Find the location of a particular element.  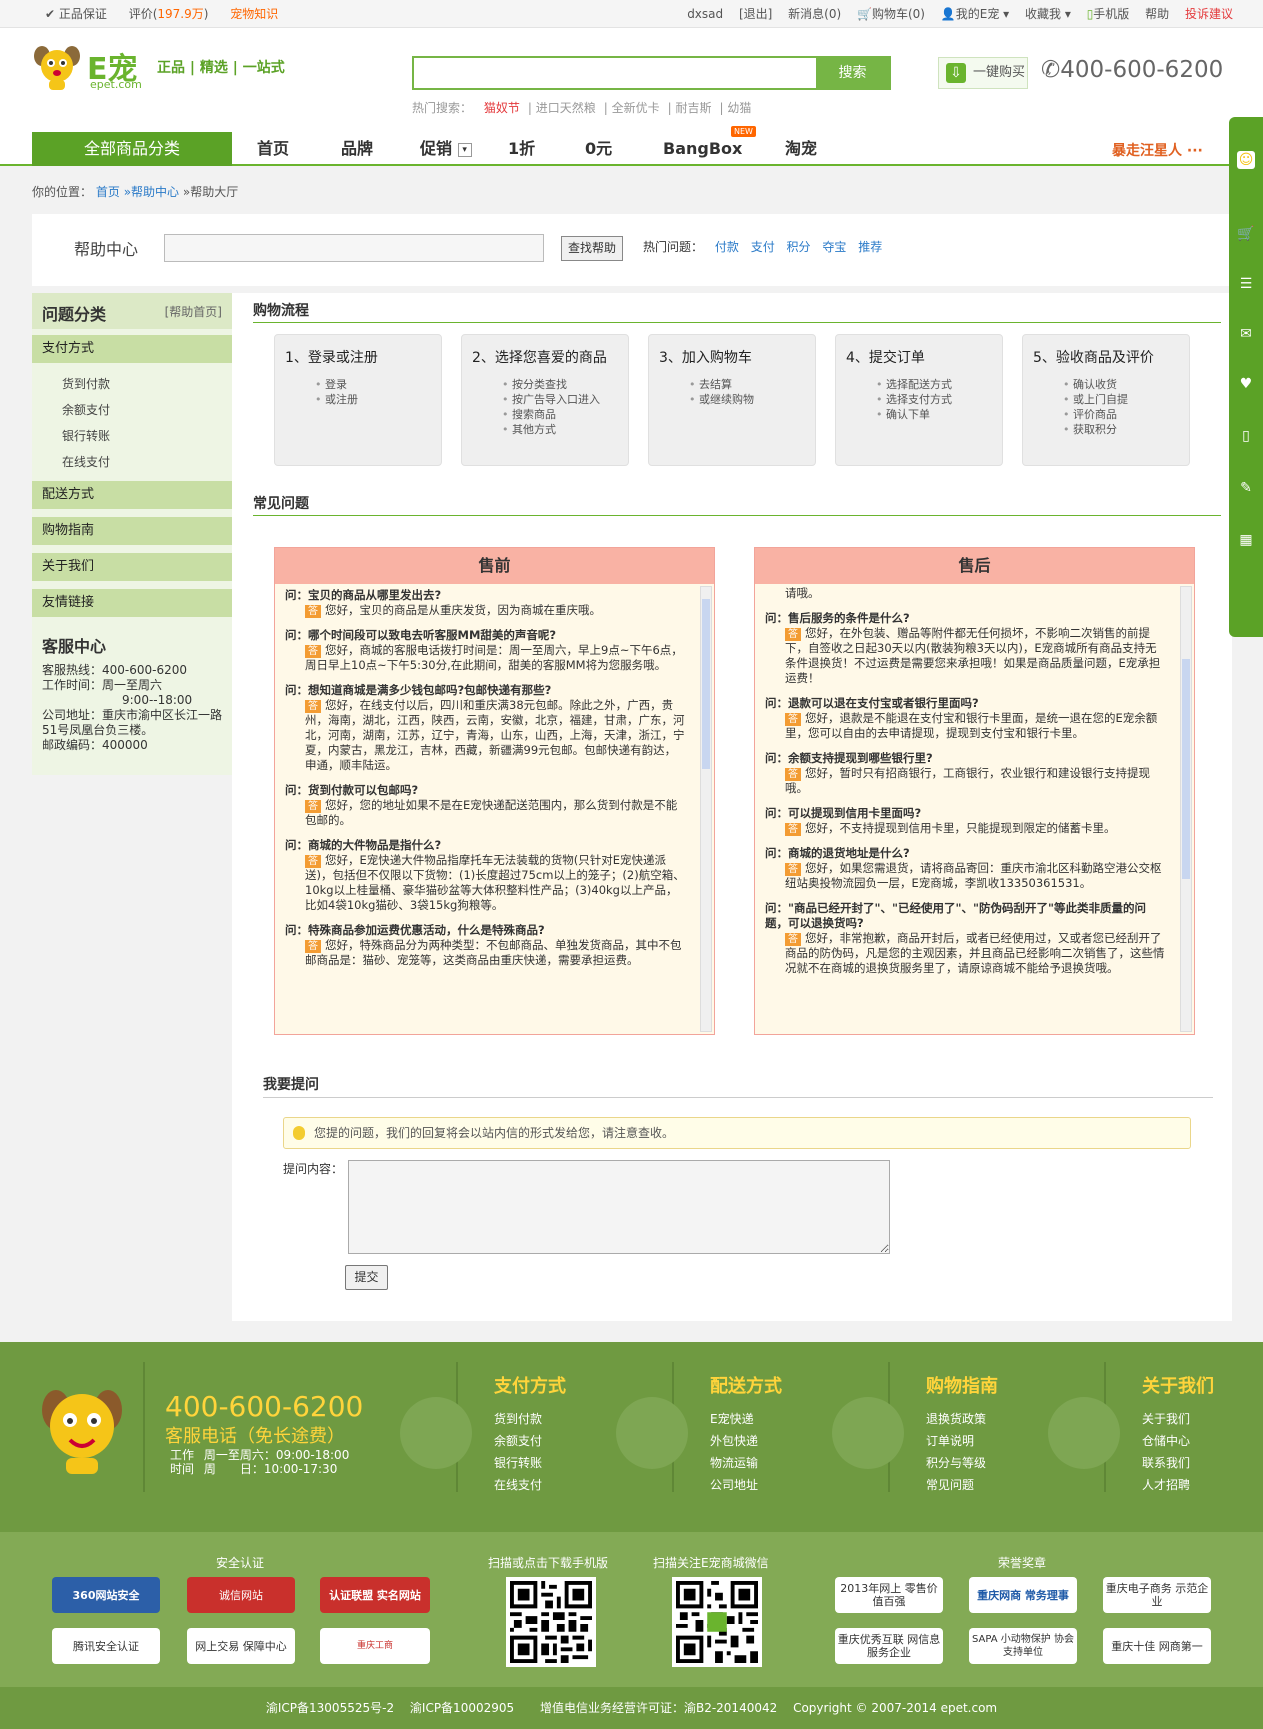

promo-banner: 暴走汪星人 ··· is located at coordinates (1157, 150).